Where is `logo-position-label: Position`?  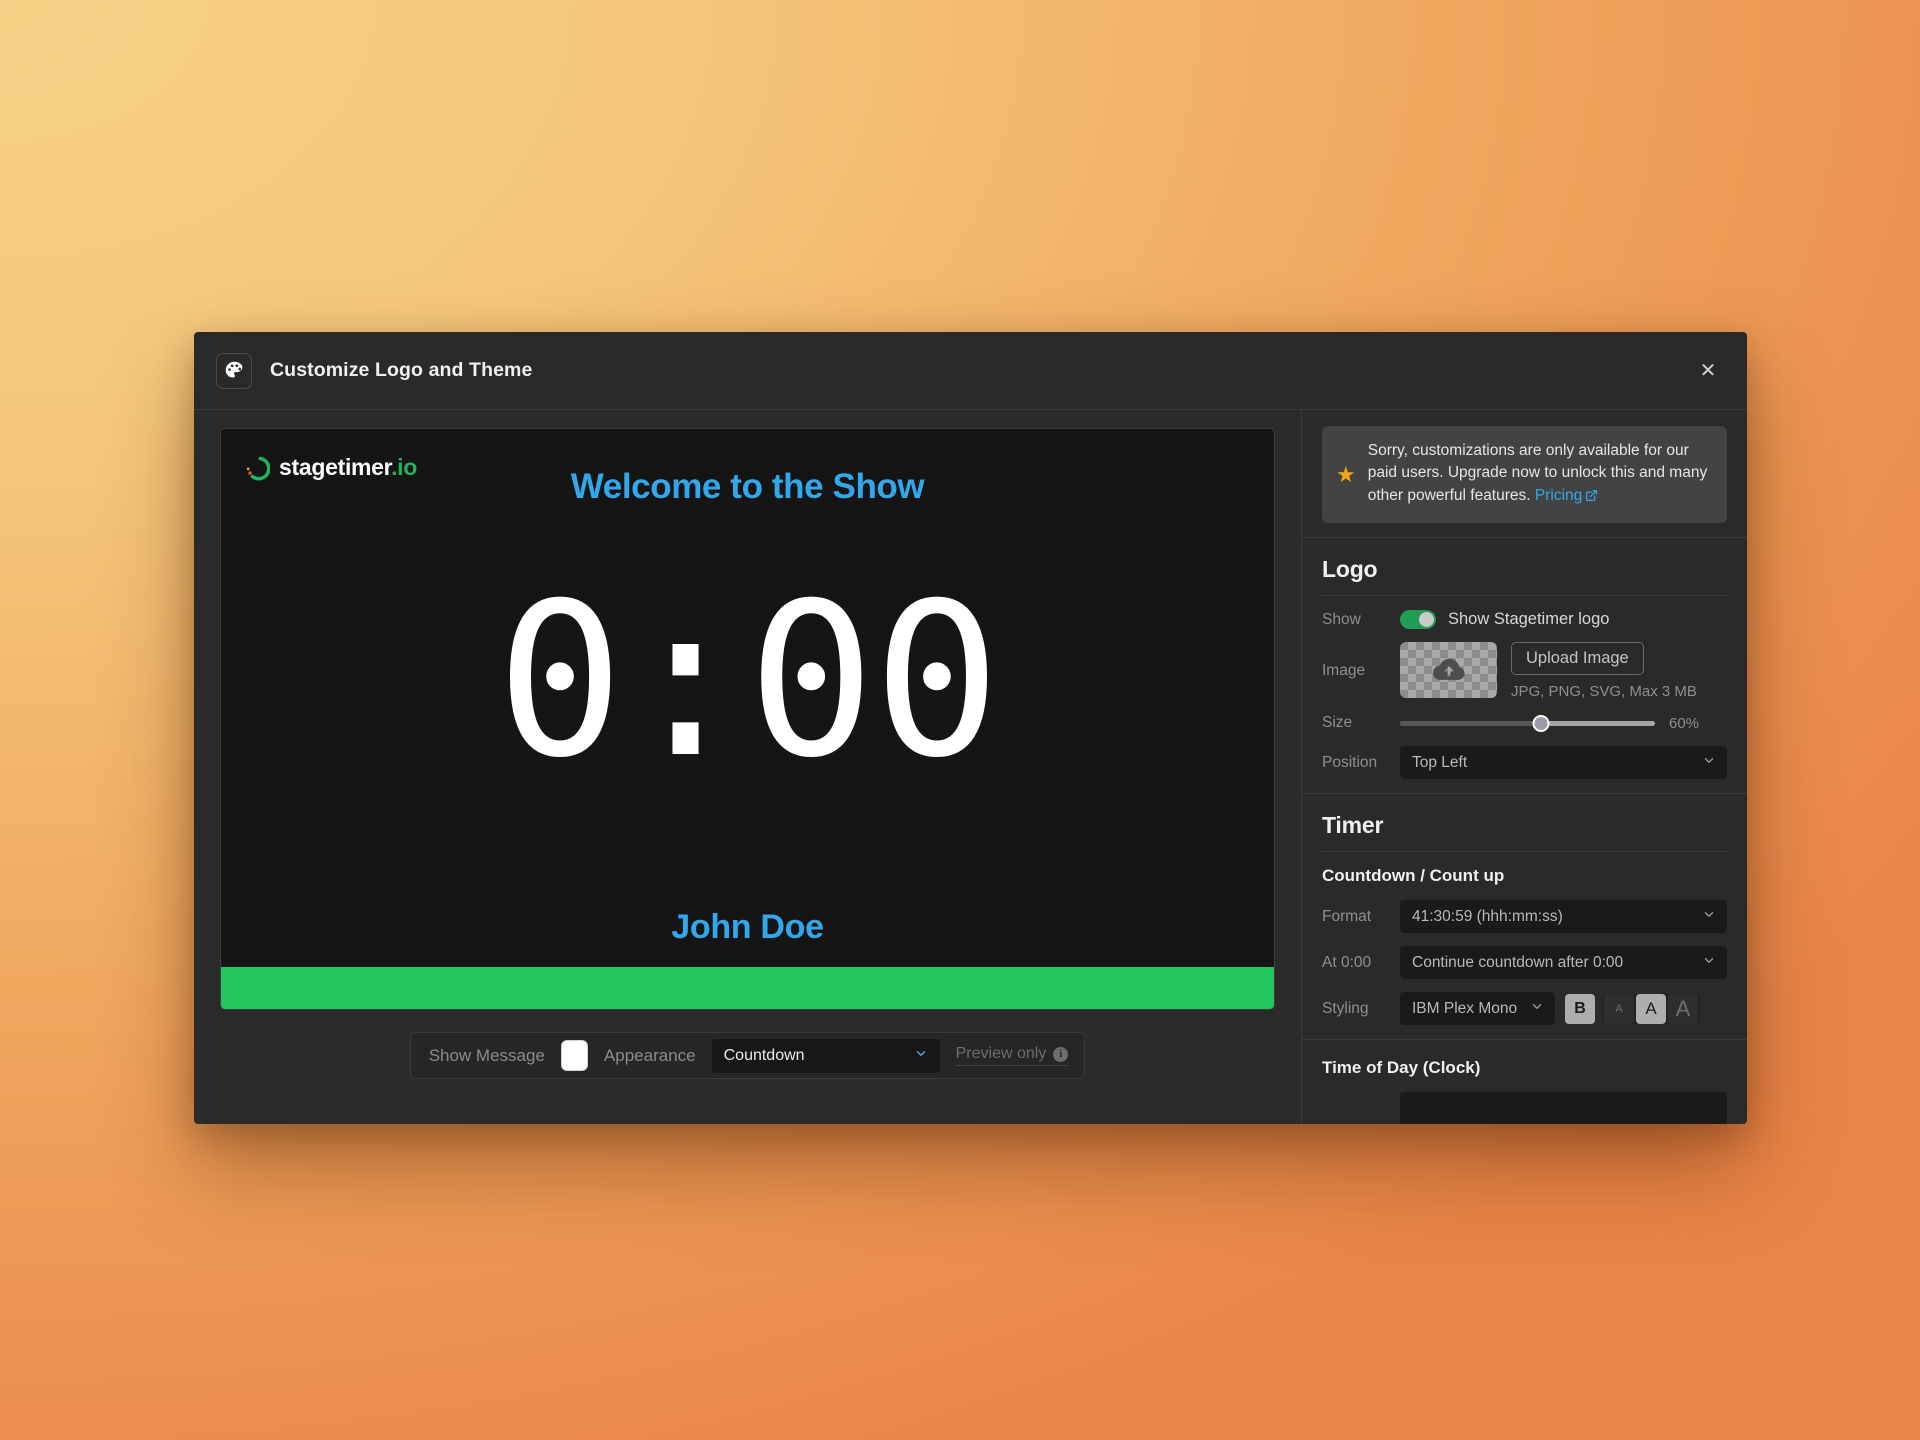
logo-position-label: Position is located at coordinates (1350, 762).